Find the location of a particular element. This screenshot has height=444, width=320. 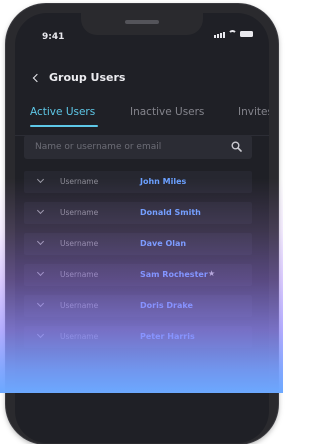

status-icons is located at coordinates (233, 34).